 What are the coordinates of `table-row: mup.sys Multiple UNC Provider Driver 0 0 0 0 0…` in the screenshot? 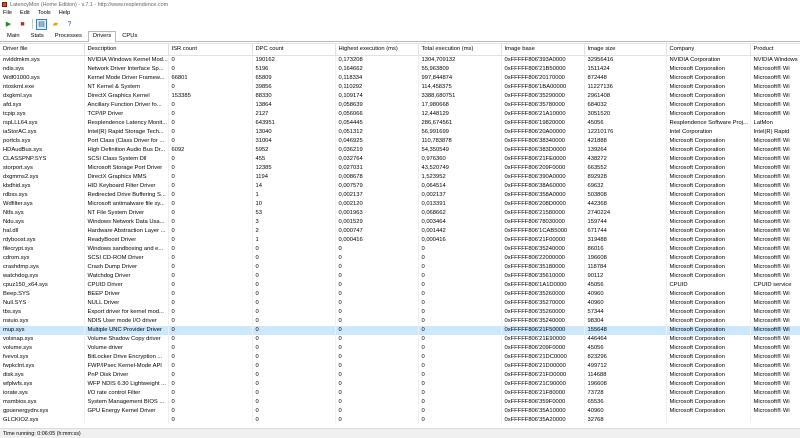 It's located at (400, 330).